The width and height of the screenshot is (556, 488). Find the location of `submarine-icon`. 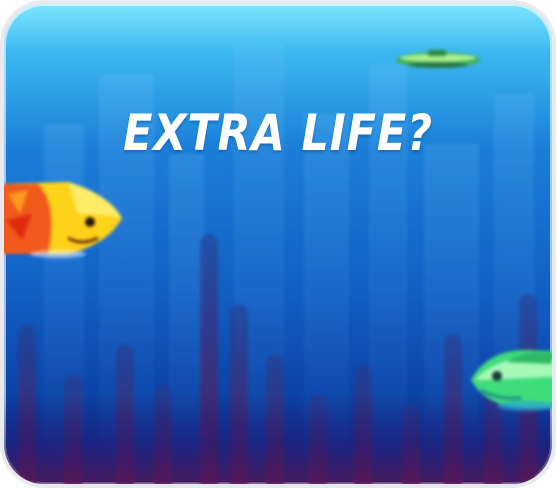

submarine-icon is located at coordinates (438, 59).